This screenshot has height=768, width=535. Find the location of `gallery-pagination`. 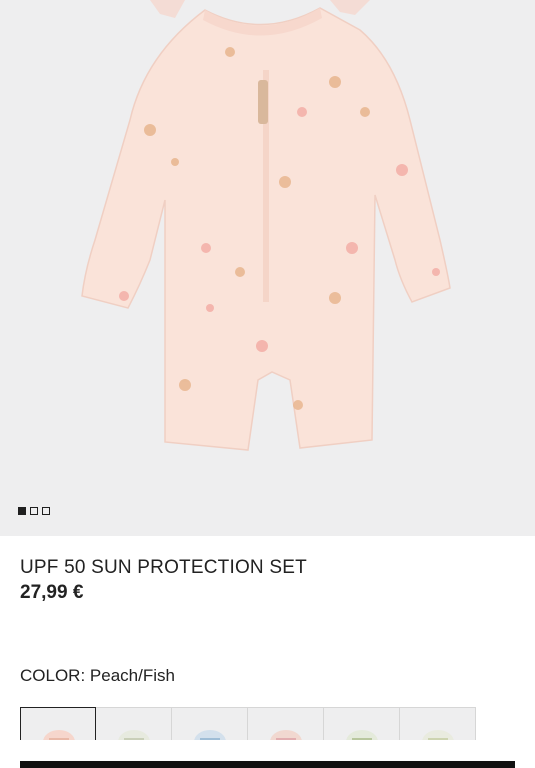

gallery-pagination is located at coordinates (34, 511).